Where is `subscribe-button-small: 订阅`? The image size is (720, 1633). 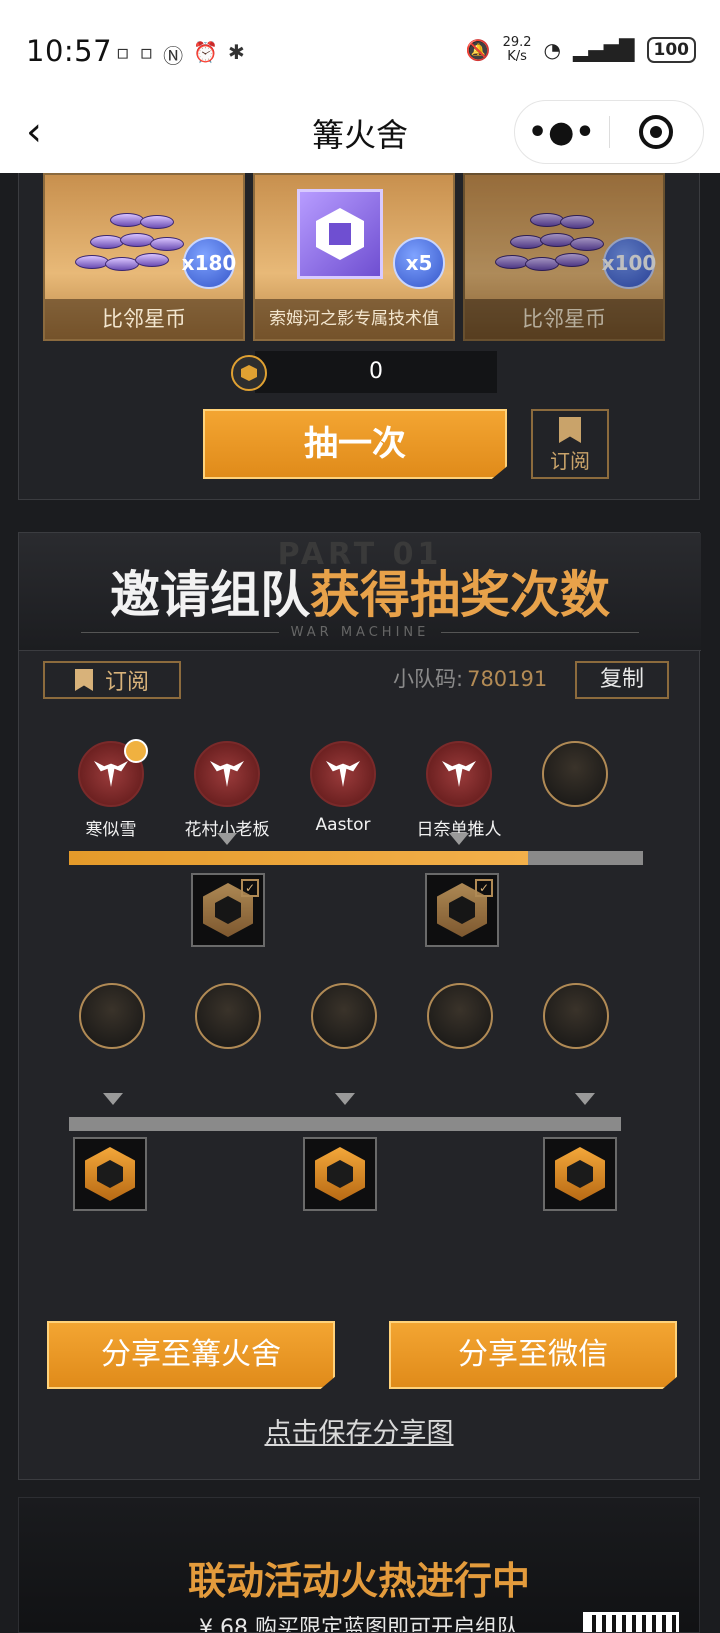
subscribe-button-small: 订阅 is located at coordinates (570, 444).